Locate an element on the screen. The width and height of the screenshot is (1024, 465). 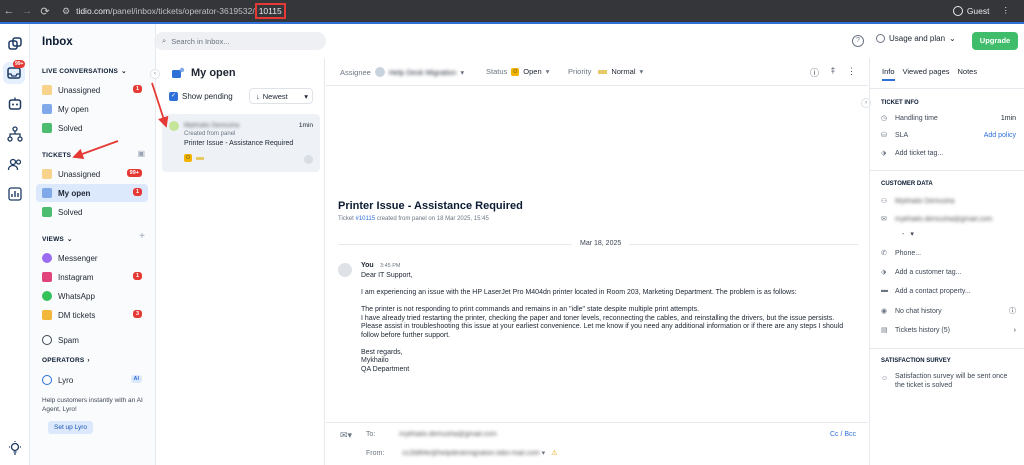
hand-icon is located at coordinates (47, 174).